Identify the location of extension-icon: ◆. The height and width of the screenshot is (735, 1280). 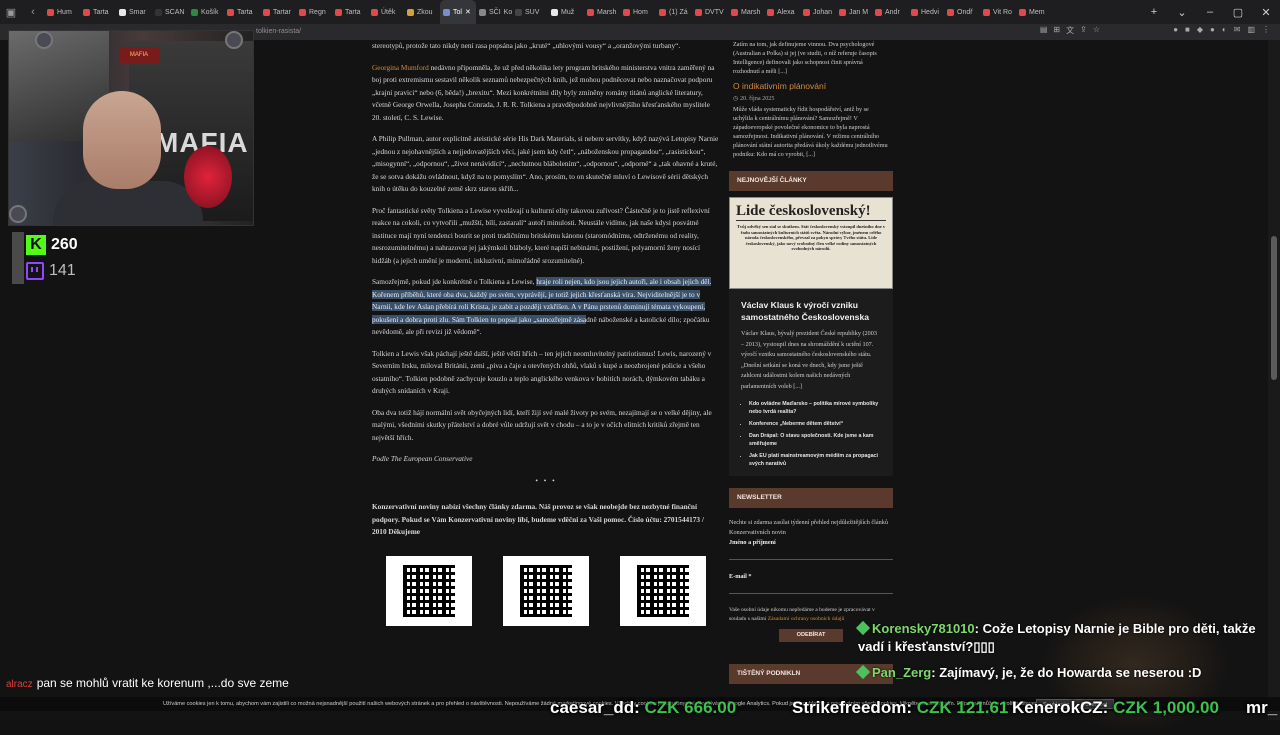
(1200, 29).